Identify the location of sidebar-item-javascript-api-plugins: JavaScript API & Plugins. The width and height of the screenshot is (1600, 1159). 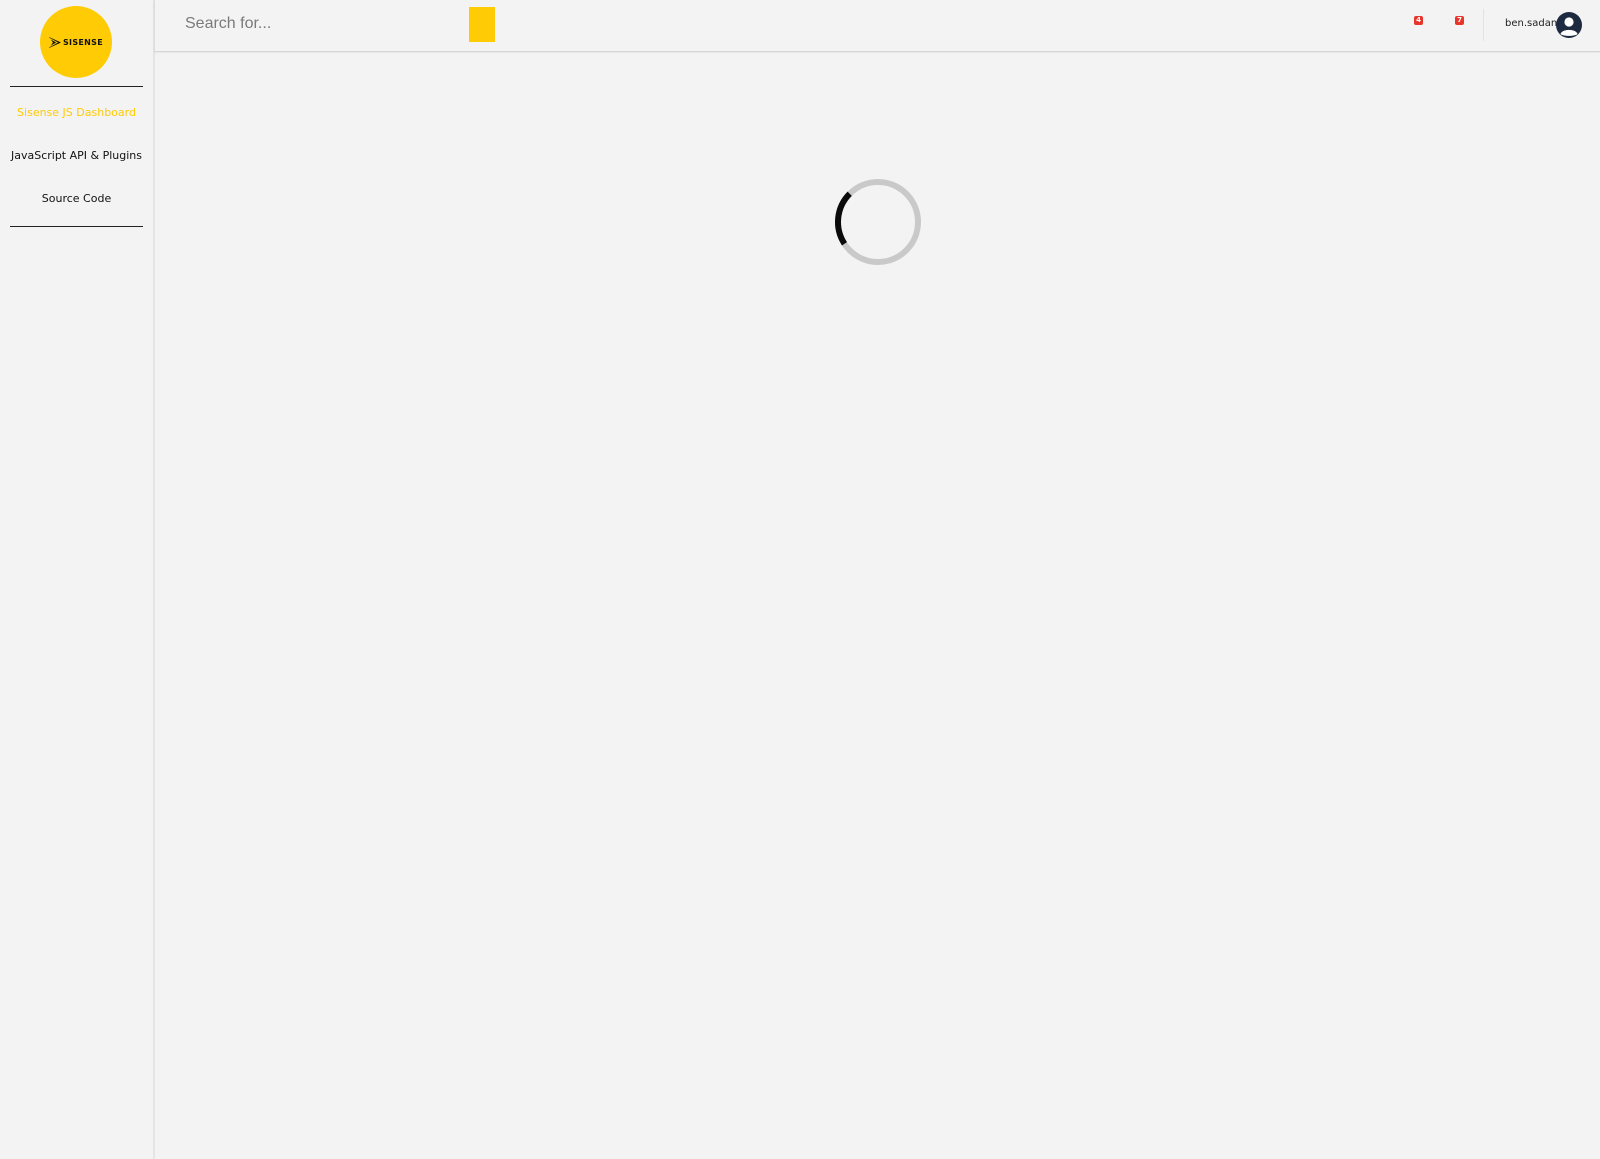
(76, 155).